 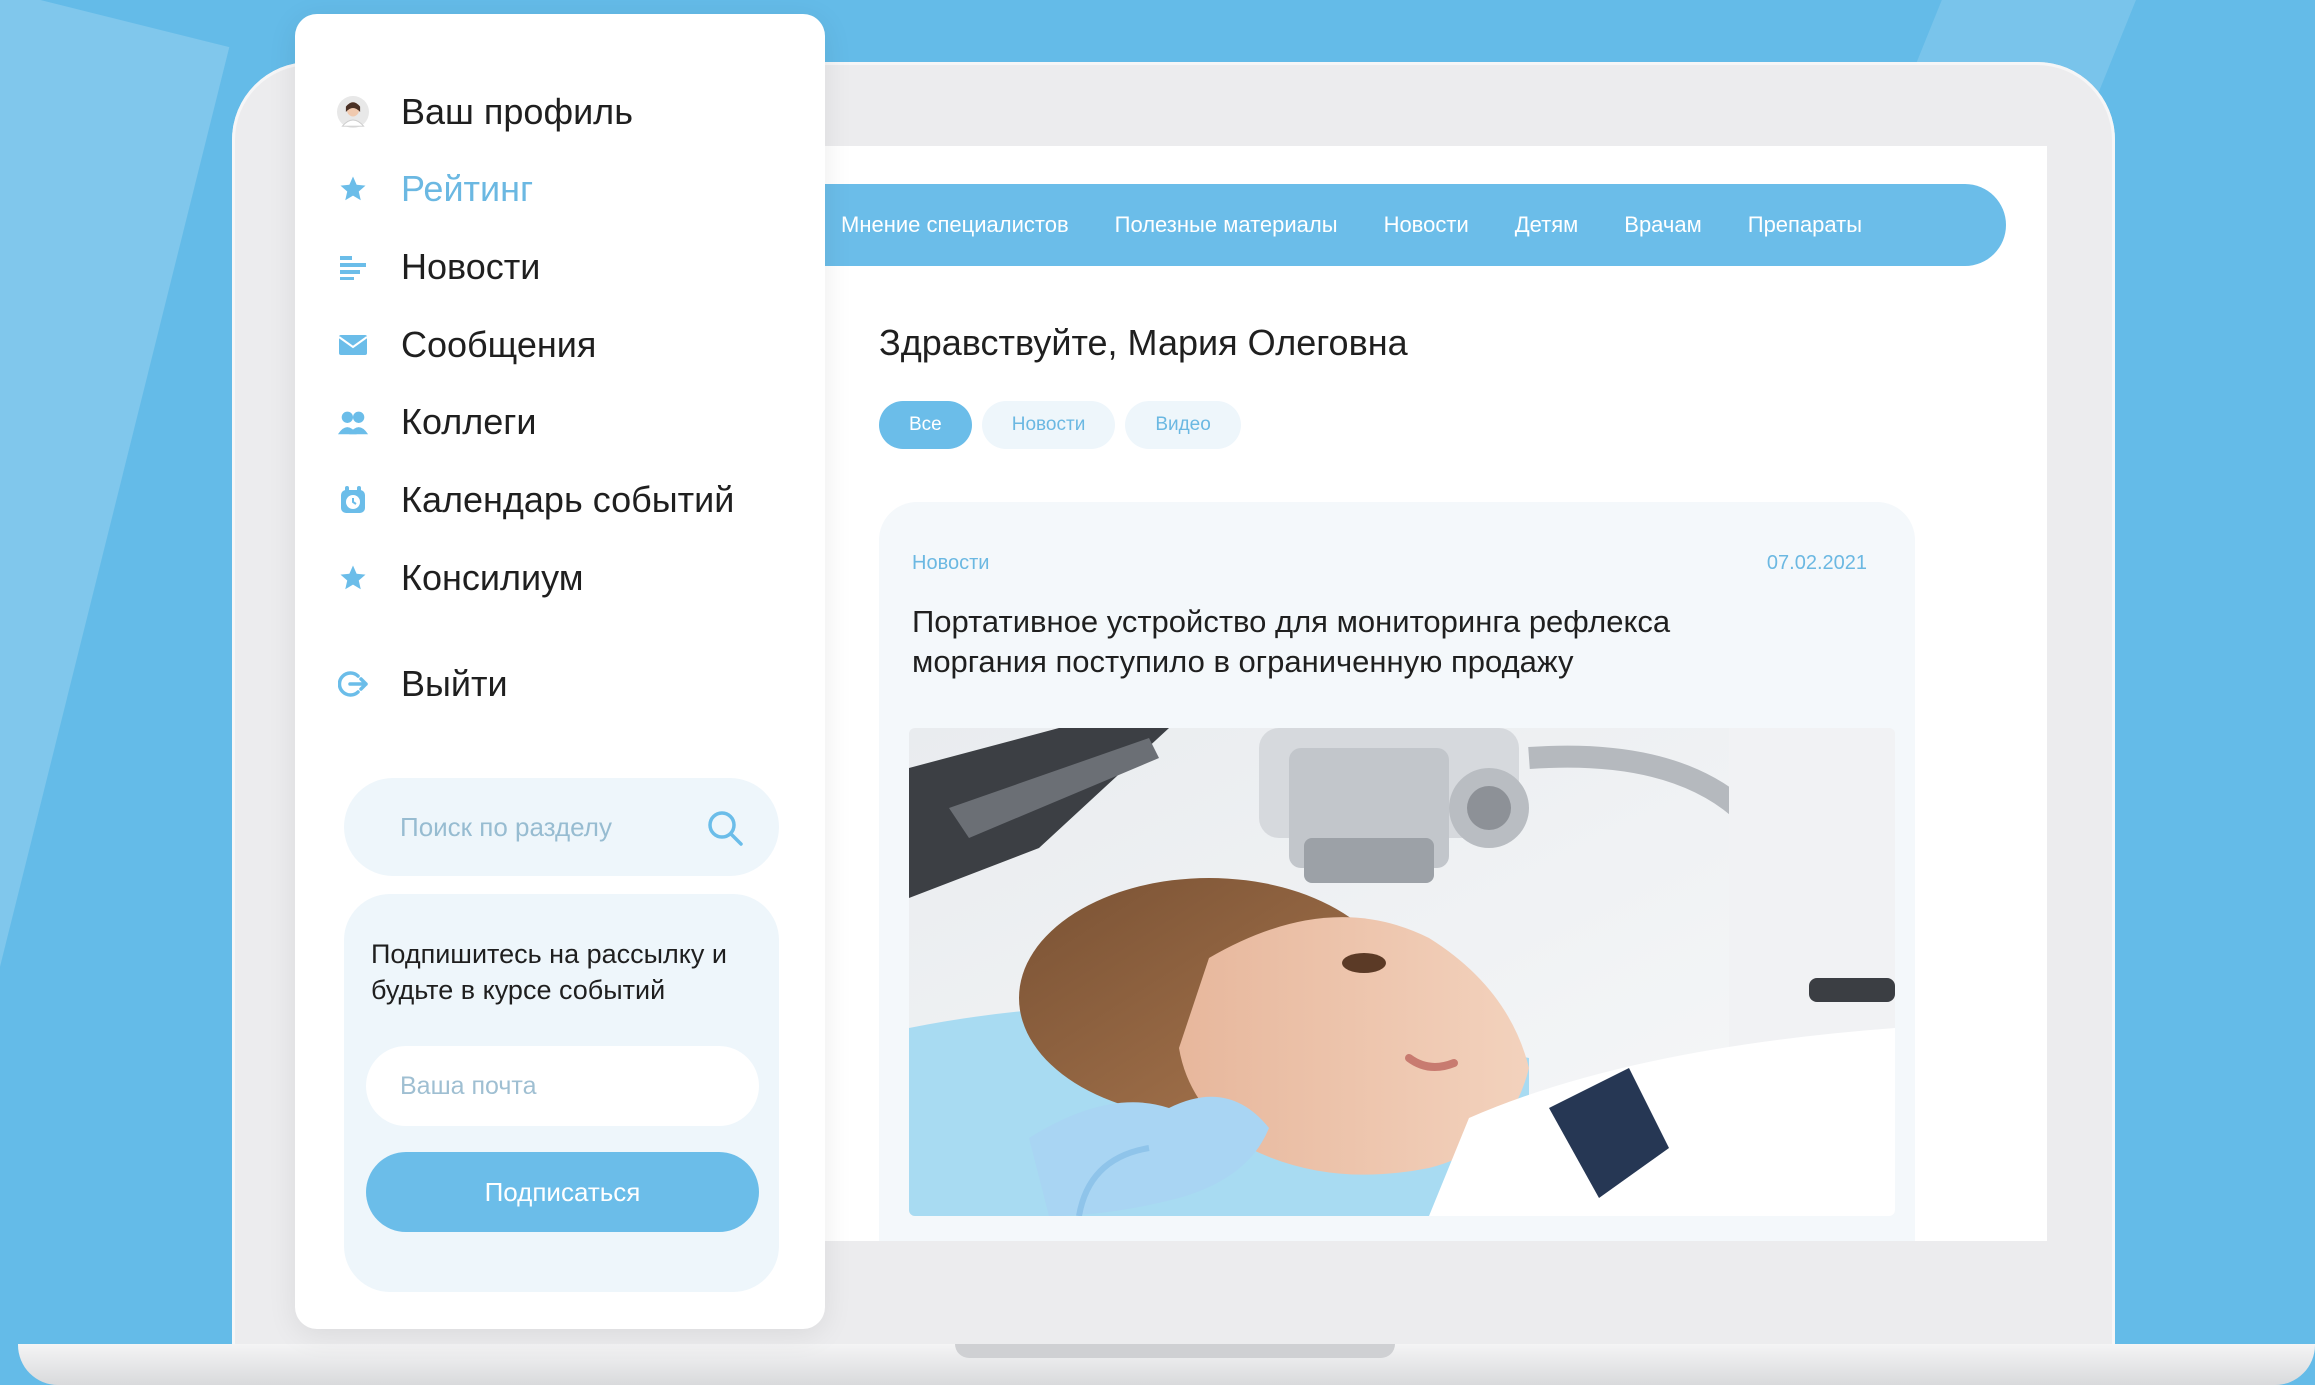 I want to click on alarm-clock-icon, so click(x=353, y=500).